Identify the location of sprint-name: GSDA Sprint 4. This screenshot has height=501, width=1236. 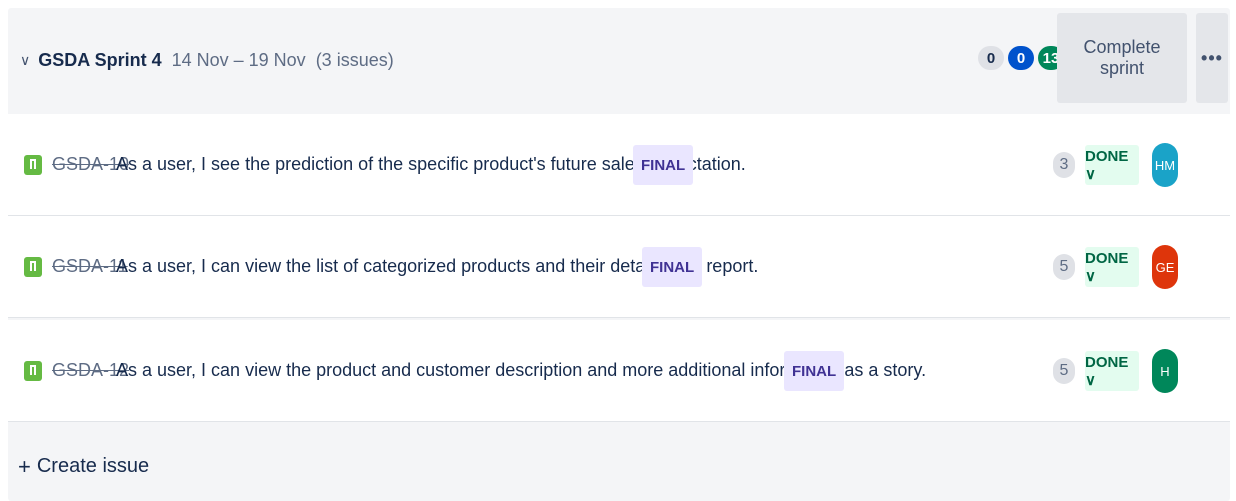
(100, 59).